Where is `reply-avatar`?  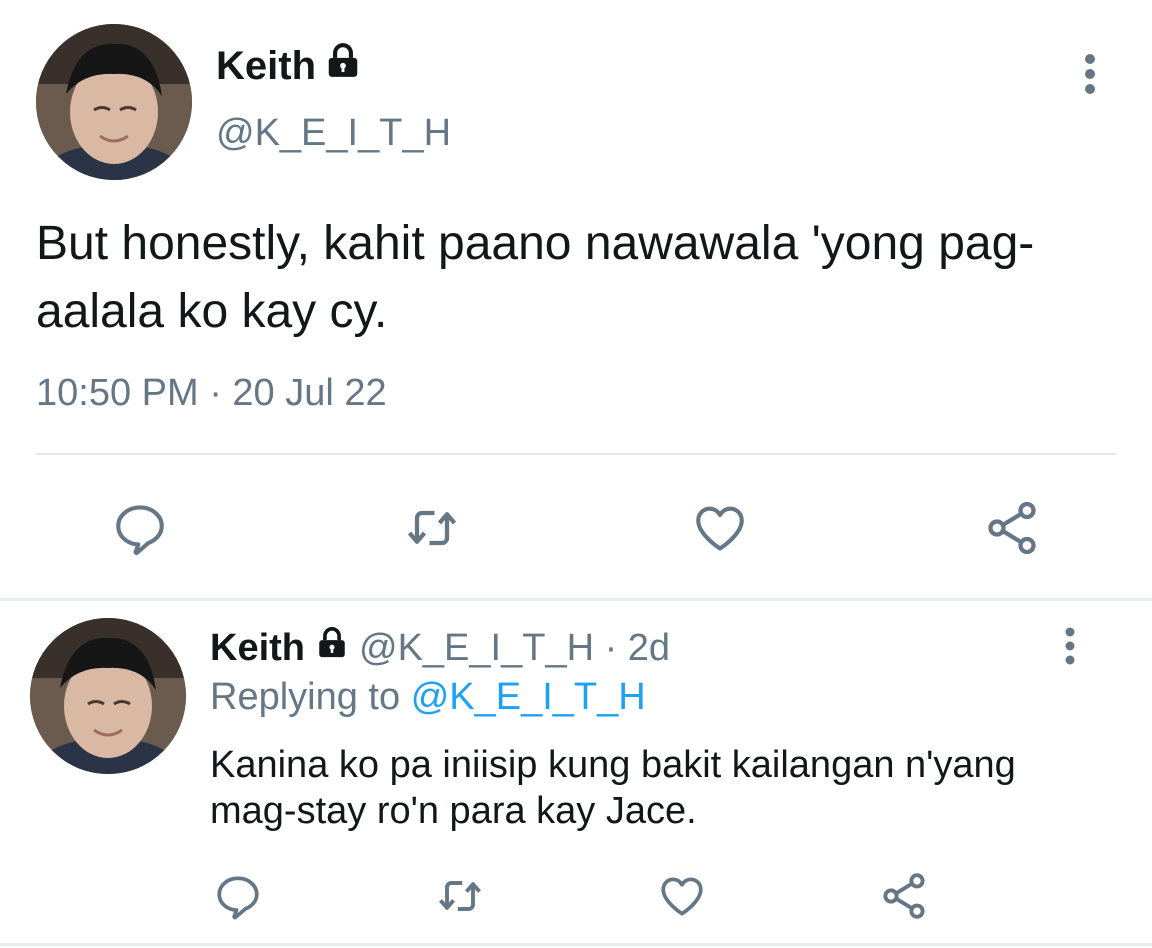 reply-avatar is located at coordinates (108, 696).